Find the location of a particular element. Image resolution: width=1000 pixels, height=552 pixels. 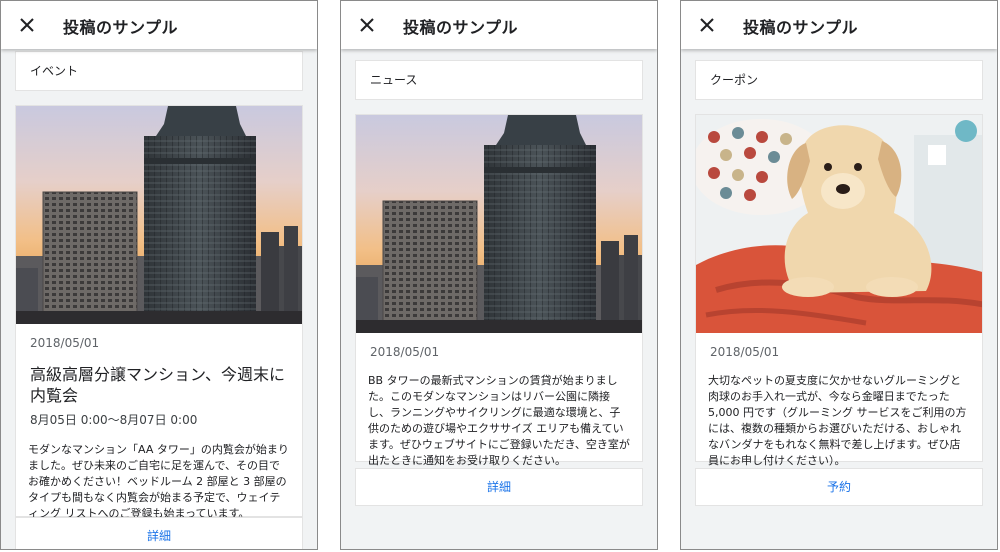

event-period: 8月05日 0:00～8月07日 0:00 is located at coordinates (114, 420).